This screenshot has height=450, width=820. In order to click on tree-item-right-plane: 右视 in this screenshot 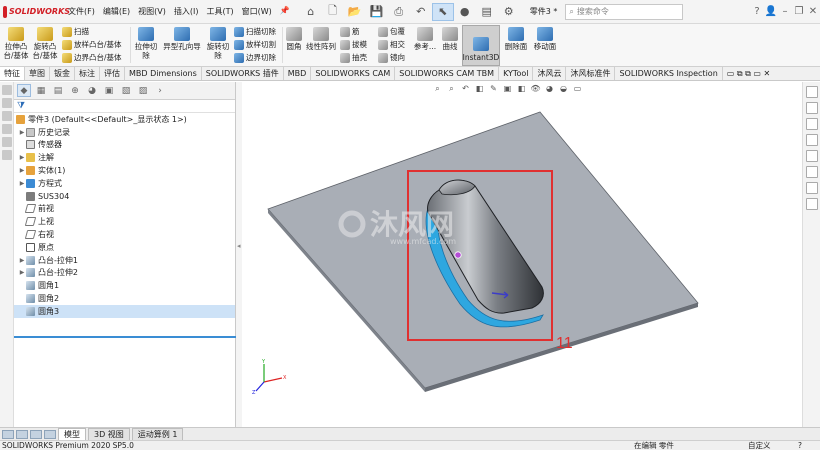, I will do `click(124, 234)`.